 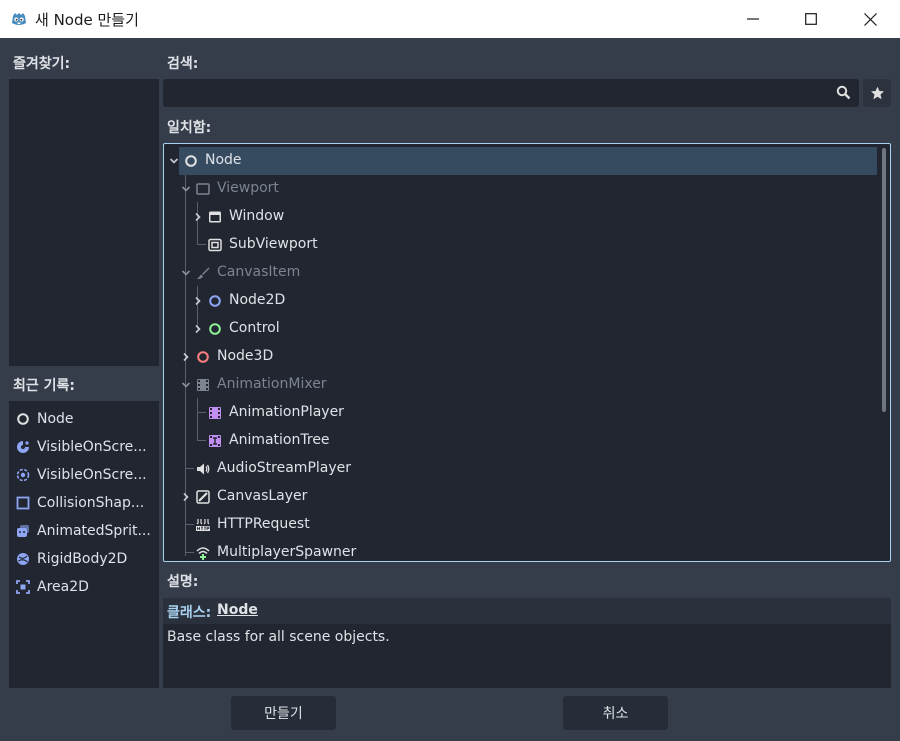 What do you see at coordinates (286, 412) in the screenshot?
I see `tree-row-label: AnimationPlayer` at bounding box center [286, 412].